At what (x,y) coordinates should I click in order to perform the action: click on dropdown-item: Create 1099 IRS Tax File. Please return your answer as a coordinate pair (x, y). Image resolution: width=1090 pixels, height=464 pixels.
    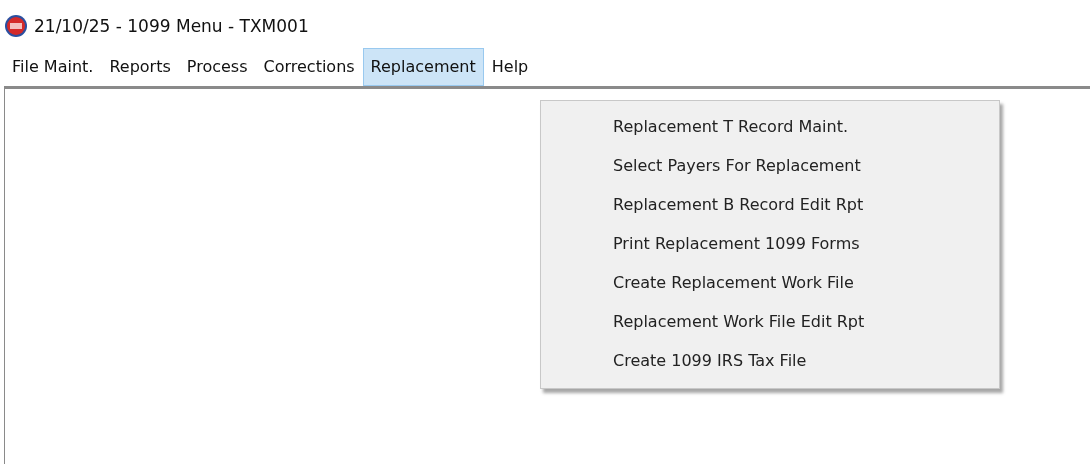
    Looking at the image, I should click on (770, 360).